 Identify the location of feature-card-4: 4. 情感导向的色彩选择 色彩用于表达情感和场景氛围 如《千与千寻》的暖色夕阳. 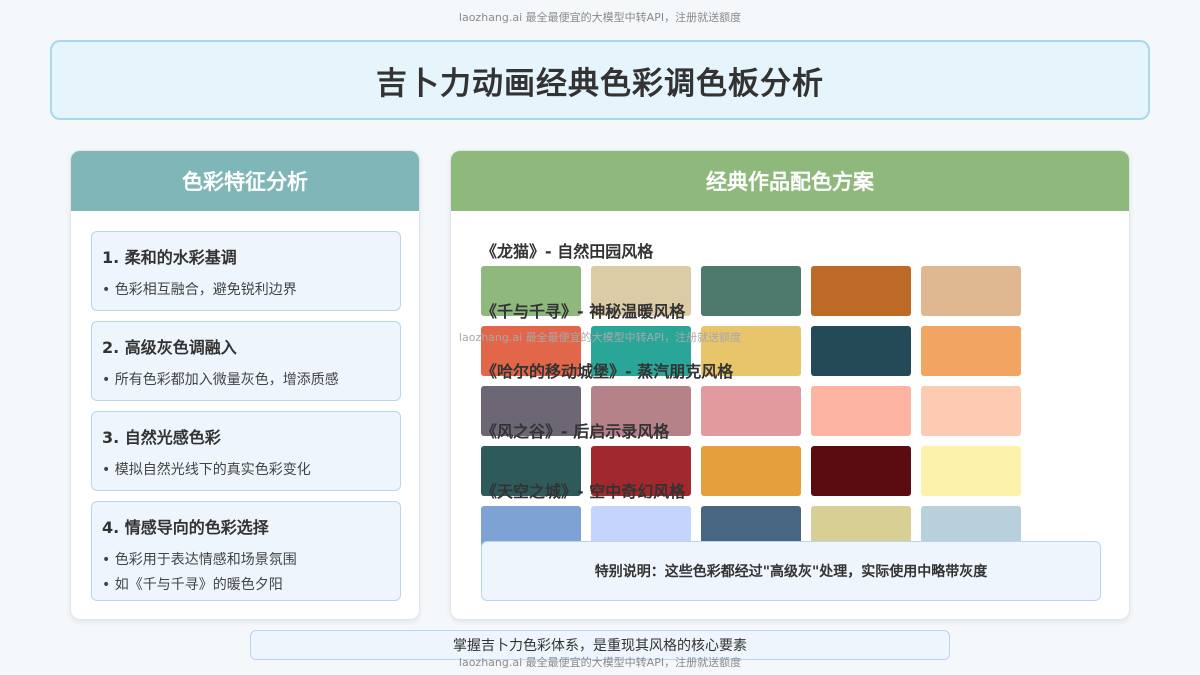
(246, 551).